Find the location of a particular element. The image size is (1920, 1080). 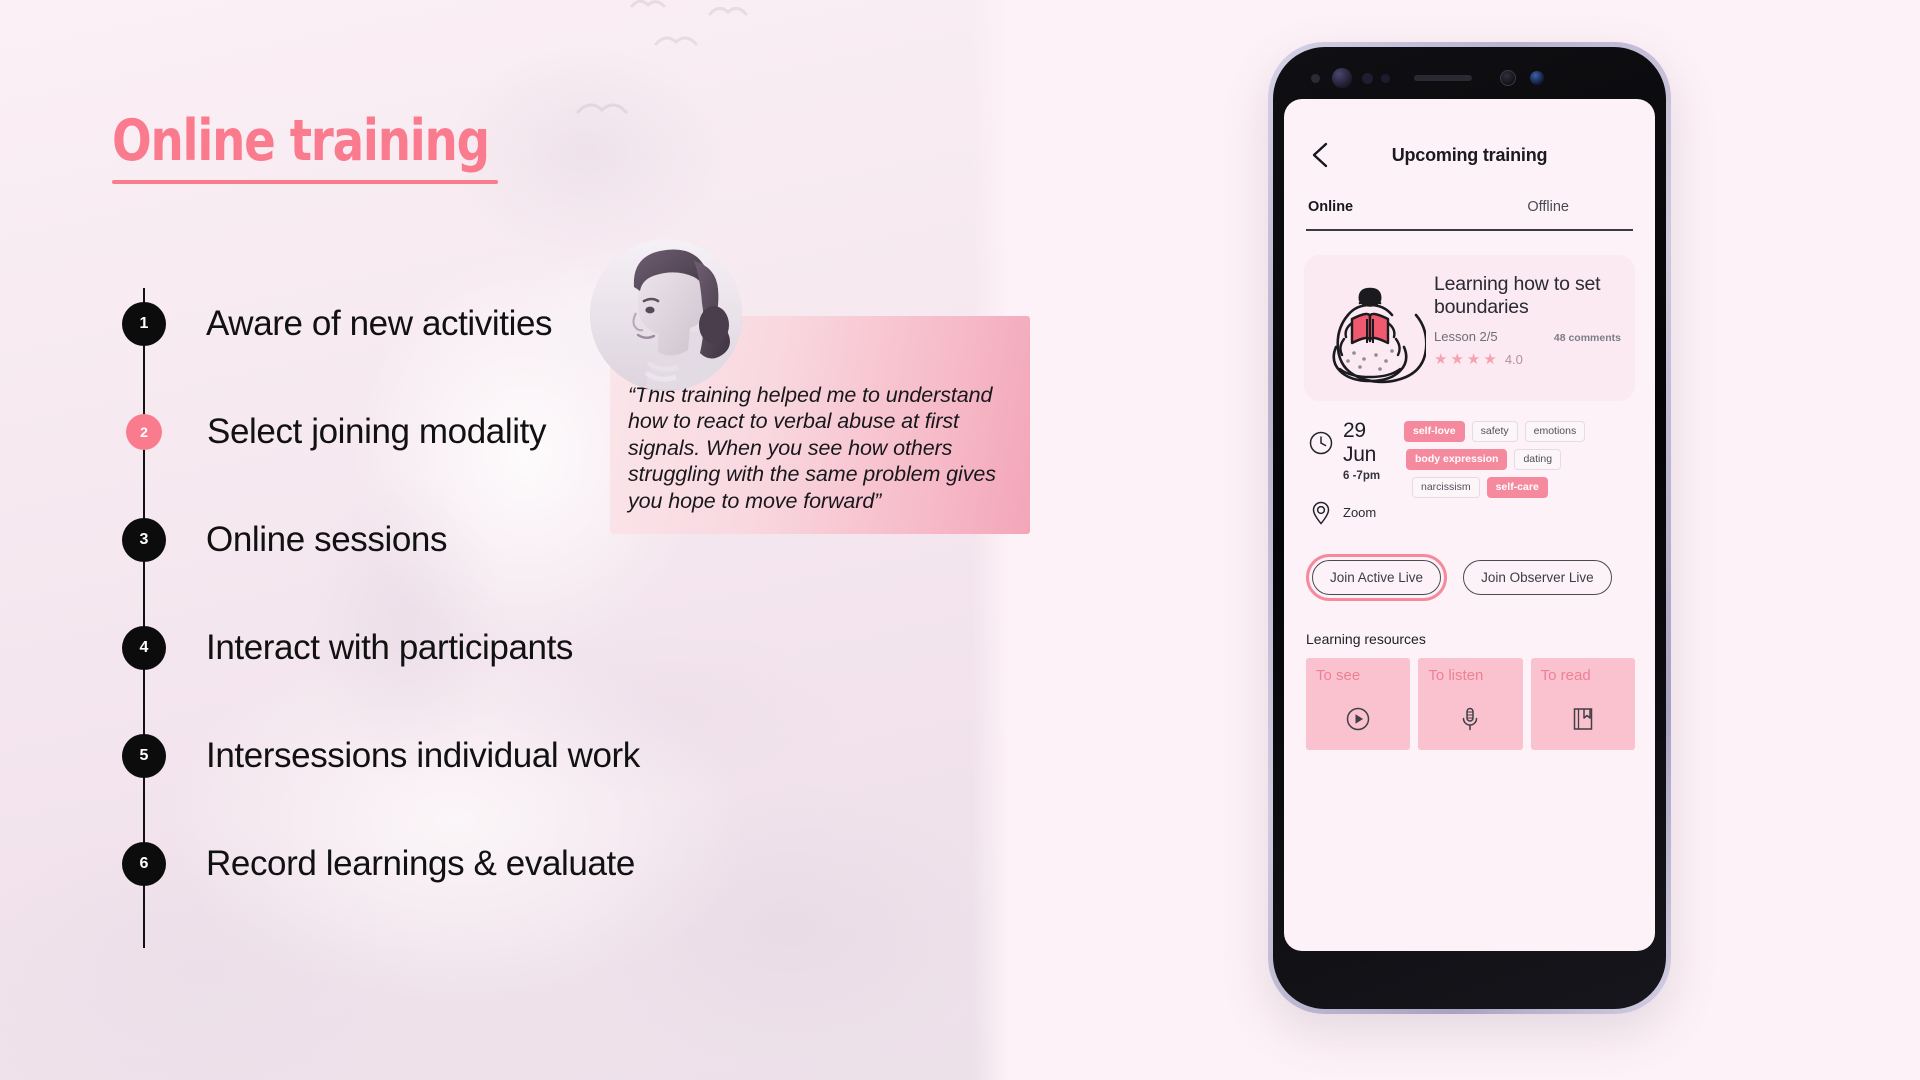

timeline-step-label: Intersessions individual work is located at coordinates (423, 755).